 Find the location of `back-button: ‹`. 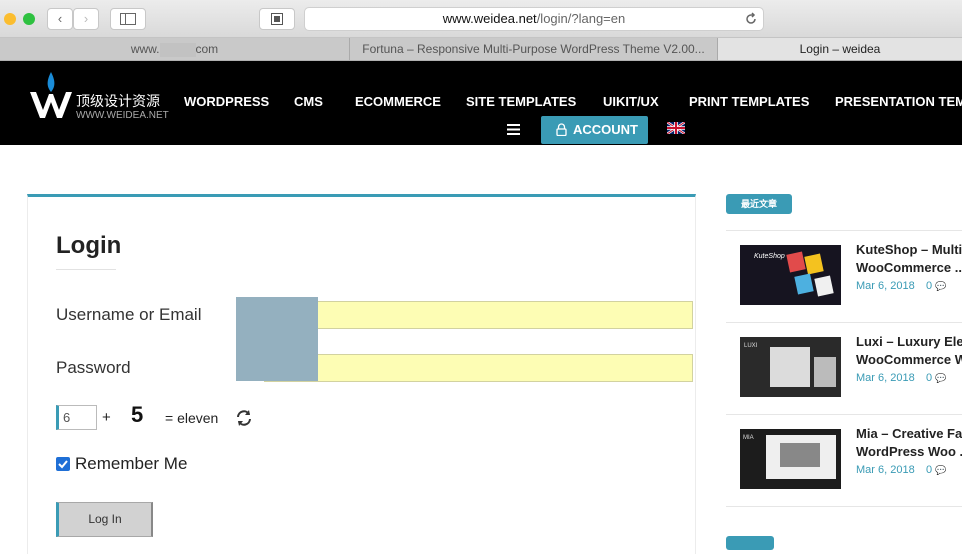

back-button: ‹ is located at coordinates (60, 19).